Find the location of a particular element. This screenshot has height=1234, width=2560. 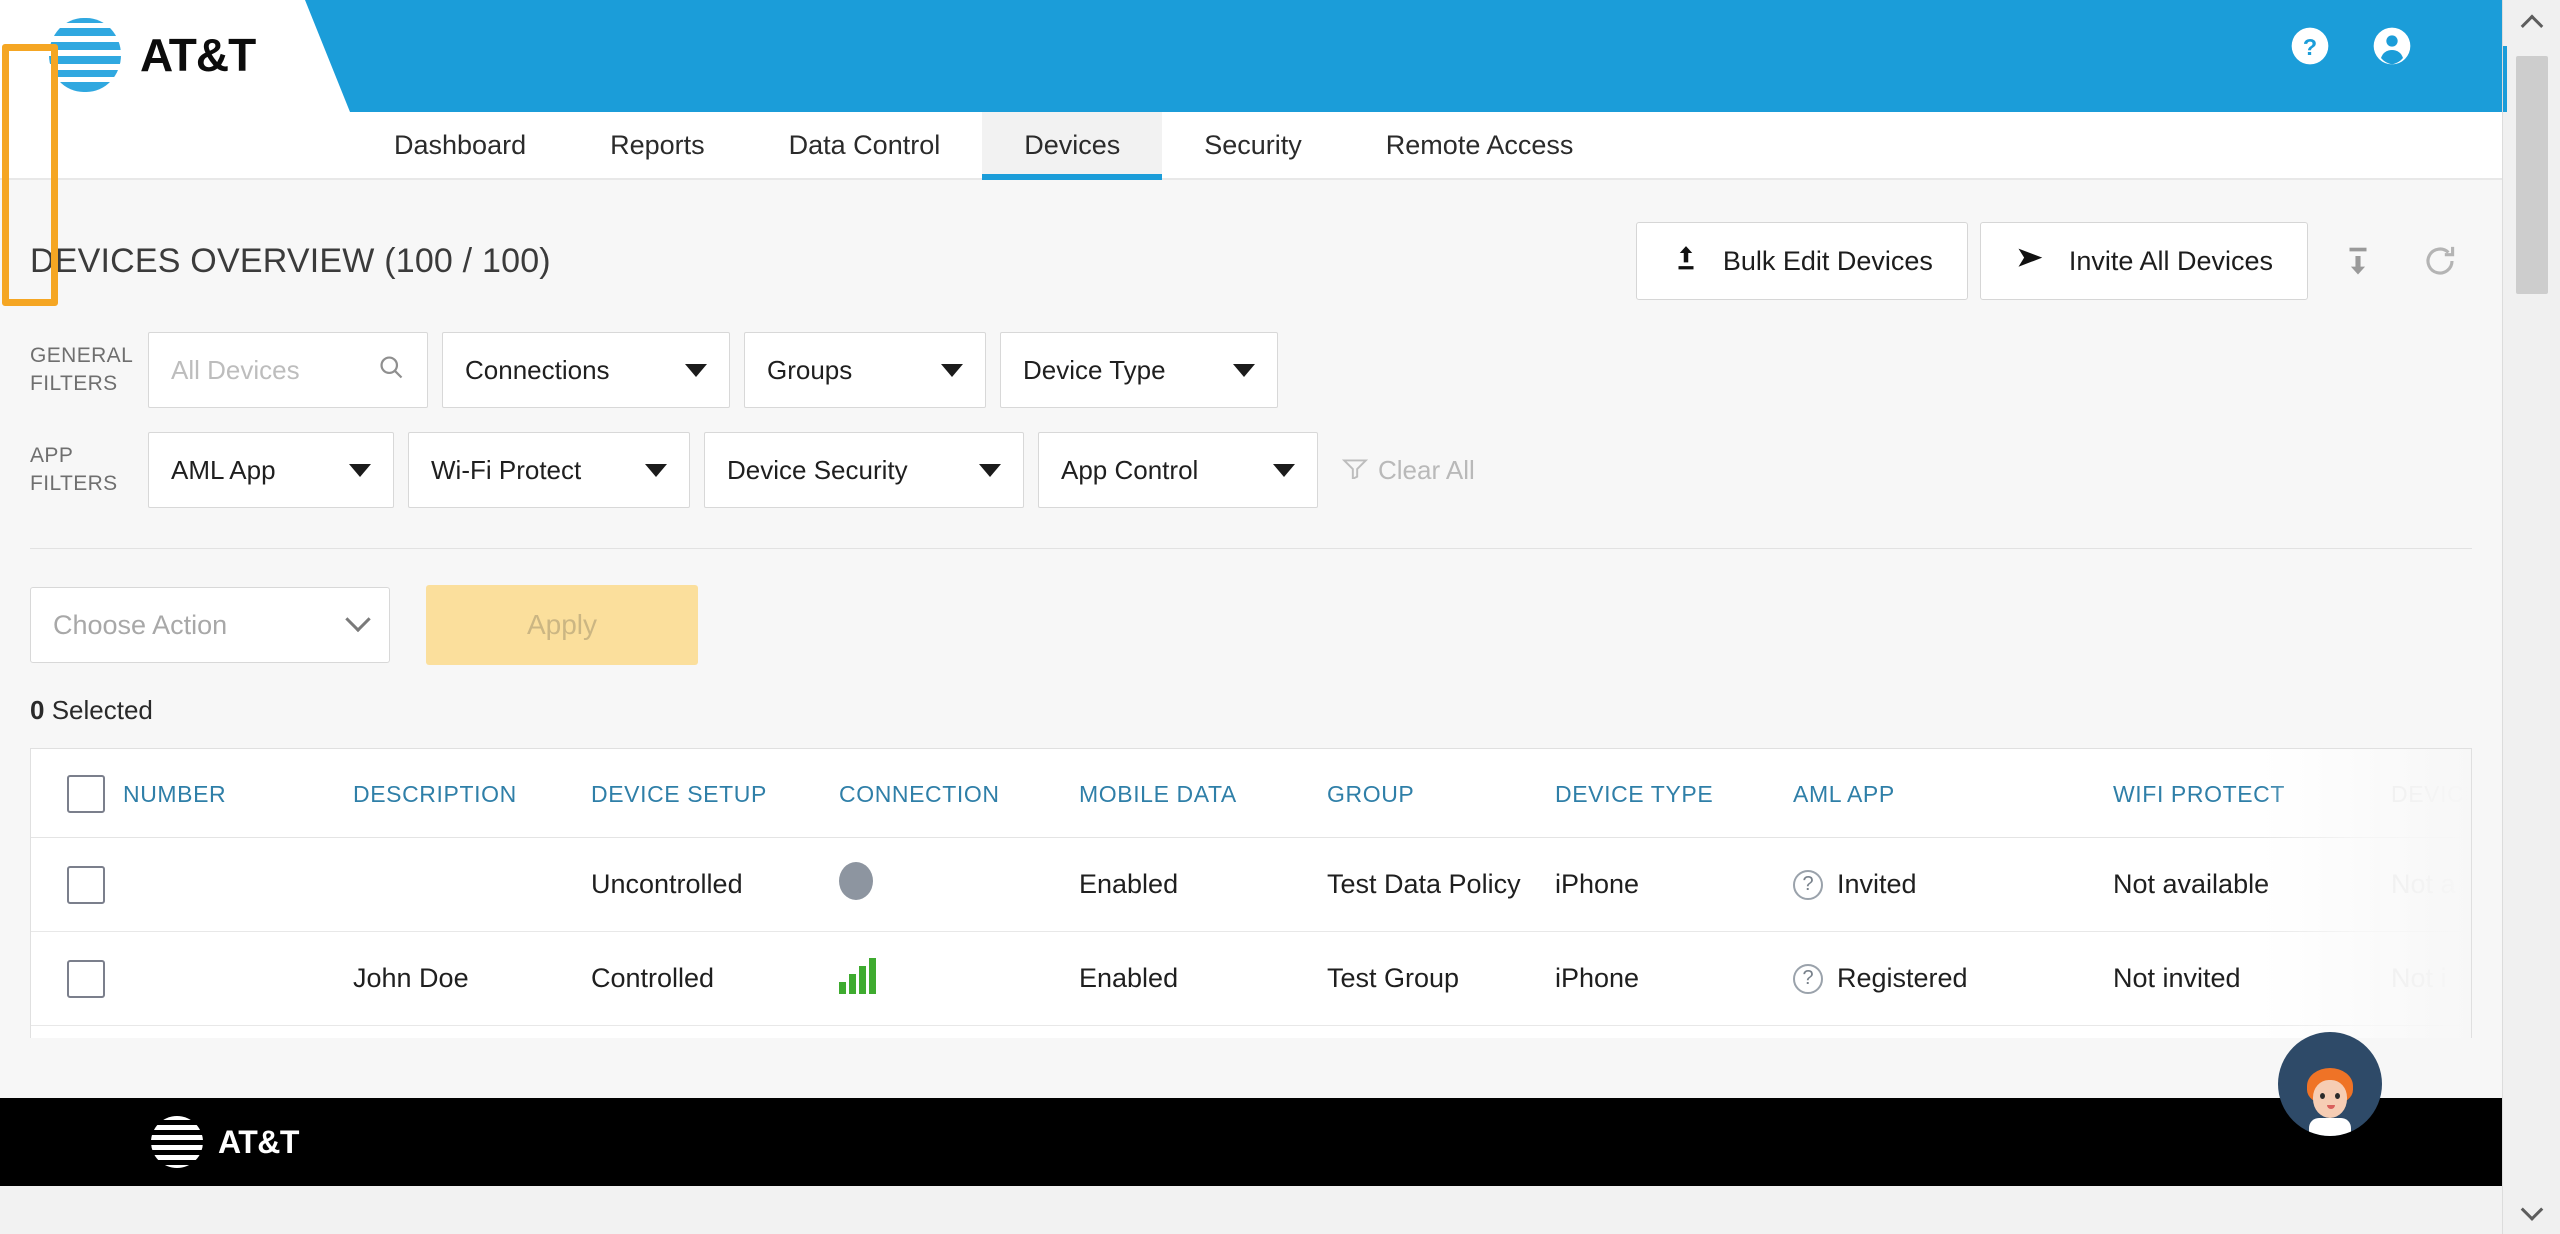

device-security-filter-dropdown: Device Security is located at coordinates (864, 470).